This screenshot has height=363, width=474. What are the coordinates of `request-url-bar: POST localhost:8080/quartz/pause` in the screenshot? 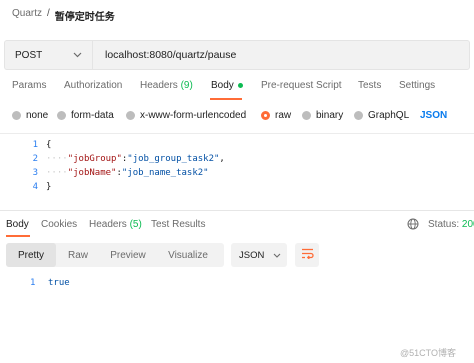 It's located at (237, 55).